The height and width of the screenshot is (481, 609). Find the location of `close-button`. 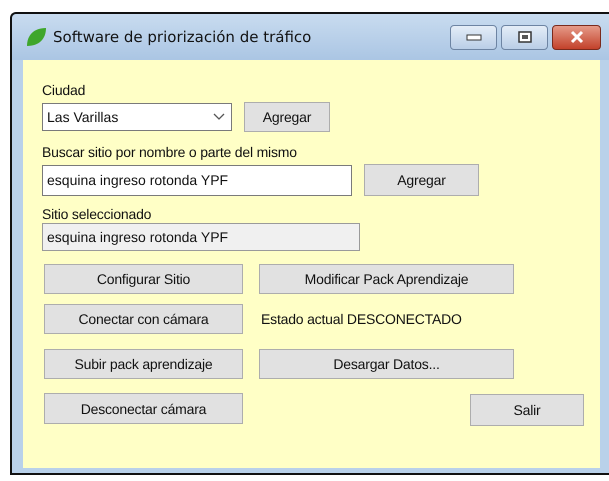

close-button is located at coordinates (576, 37).